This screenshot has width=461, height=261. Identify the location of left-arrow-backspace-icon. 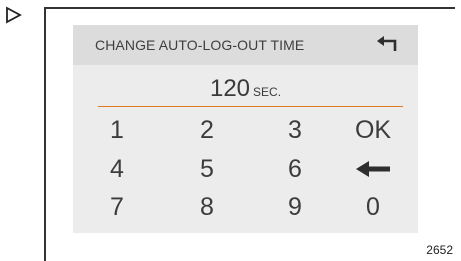
(373, 169).